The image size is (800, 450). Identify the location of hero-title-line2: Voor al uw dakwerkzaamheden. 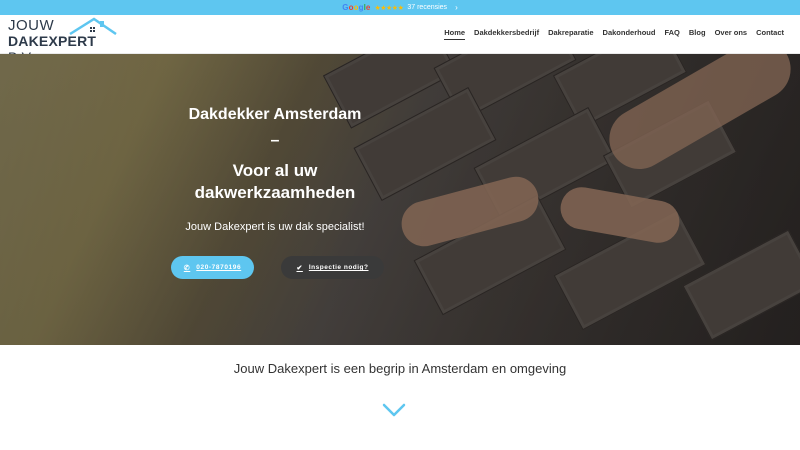
(275, 181).